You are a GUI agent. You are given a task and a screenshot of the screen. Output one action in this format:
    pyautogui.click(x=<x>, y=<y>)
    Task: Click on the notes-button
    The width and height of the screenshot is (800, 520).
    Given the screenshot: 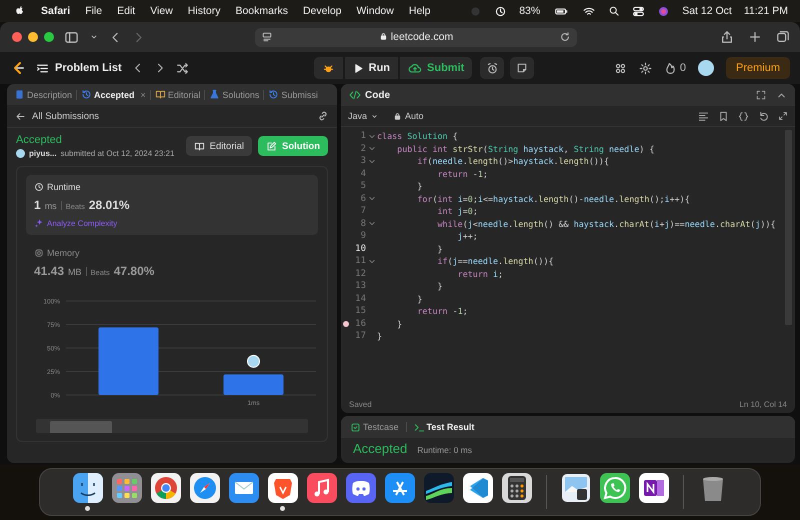 What is the action you would take?
    pyautogui.click(x=522, y=68)
    